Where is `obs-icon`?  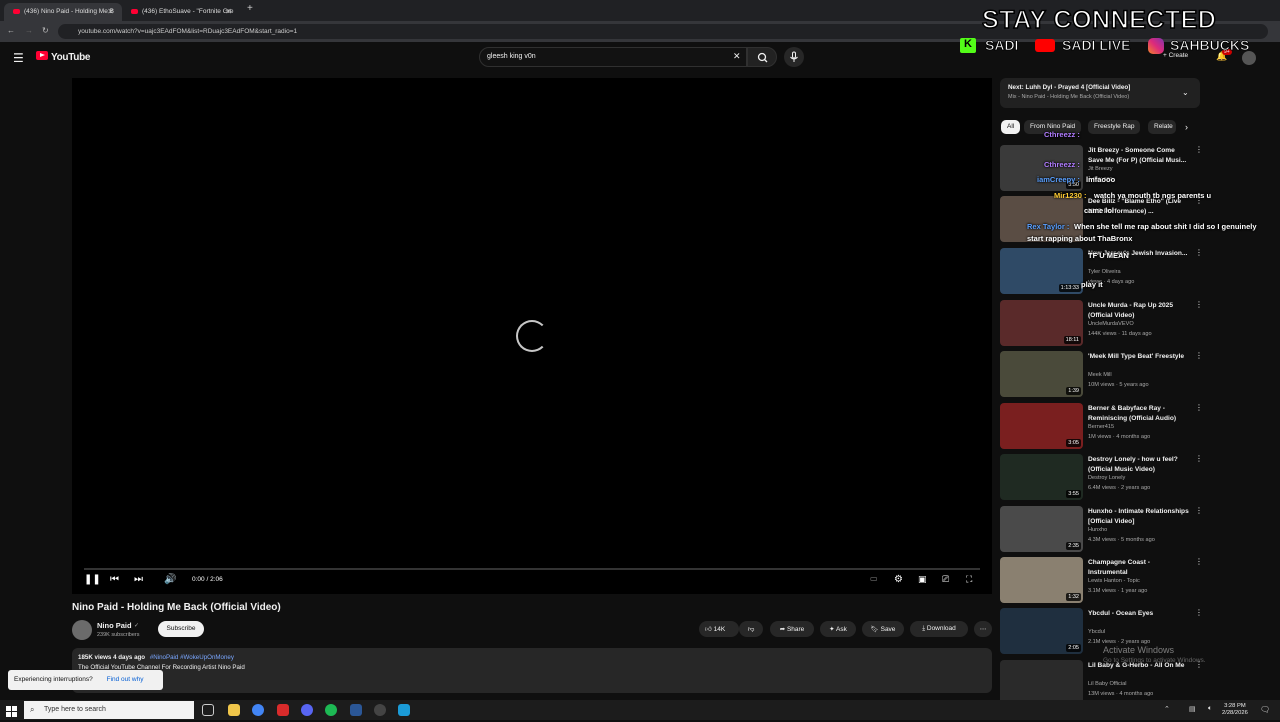 obs-icon is located at coordinates (380, 710).